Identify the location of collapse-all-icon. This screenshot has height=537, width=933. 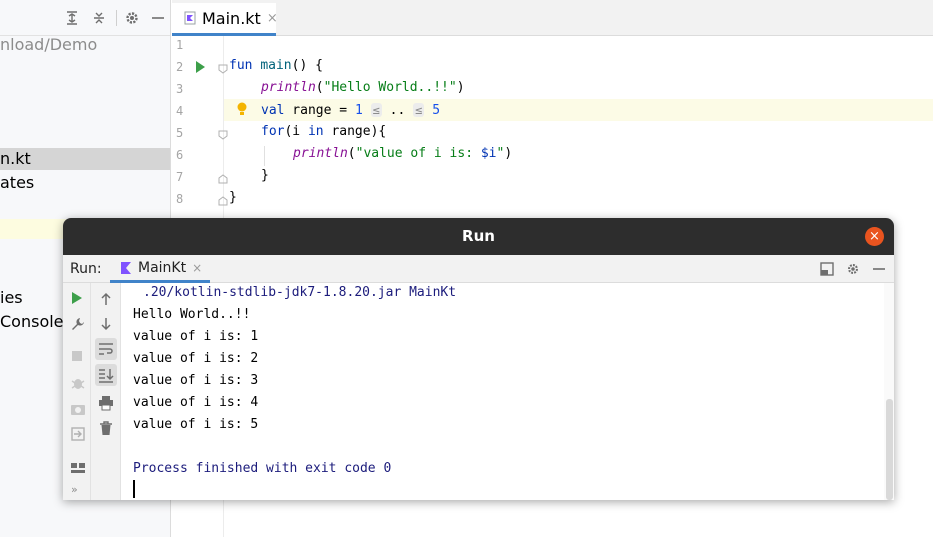
(99, 18).